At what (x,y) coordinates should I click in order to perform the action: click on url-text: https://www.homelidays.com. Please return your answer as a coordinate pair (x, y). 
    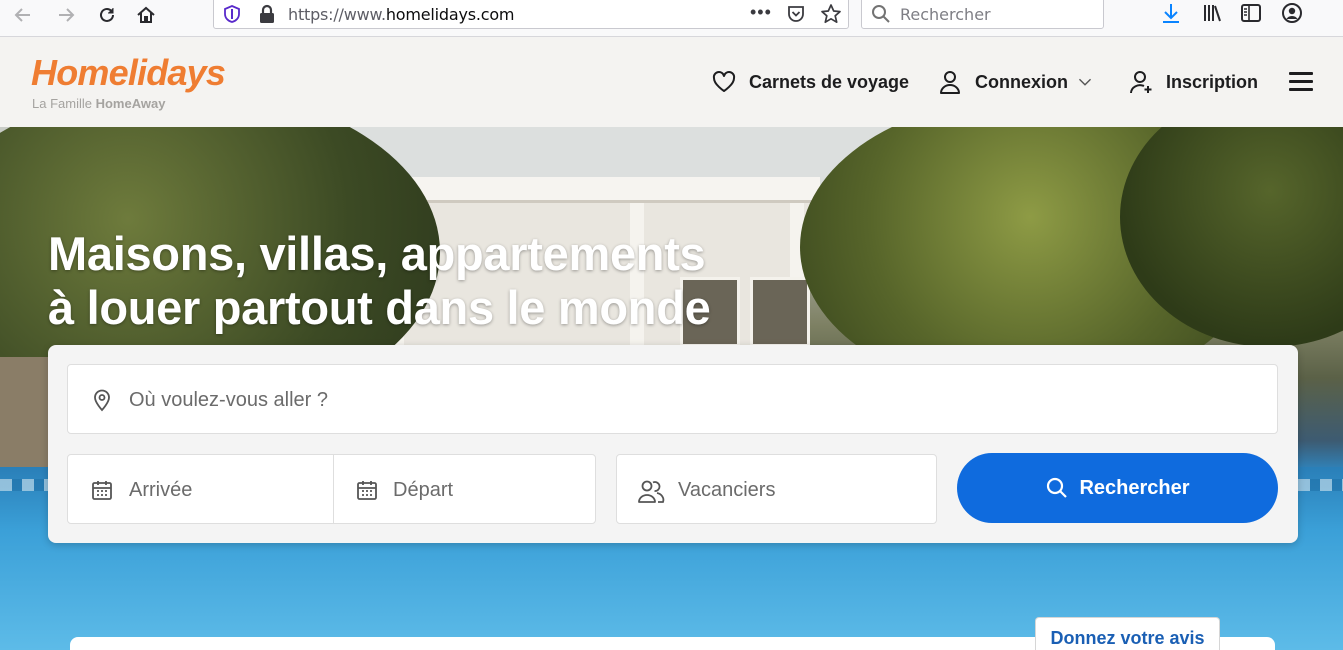
    Looking at the image, I should click on (401, 14).